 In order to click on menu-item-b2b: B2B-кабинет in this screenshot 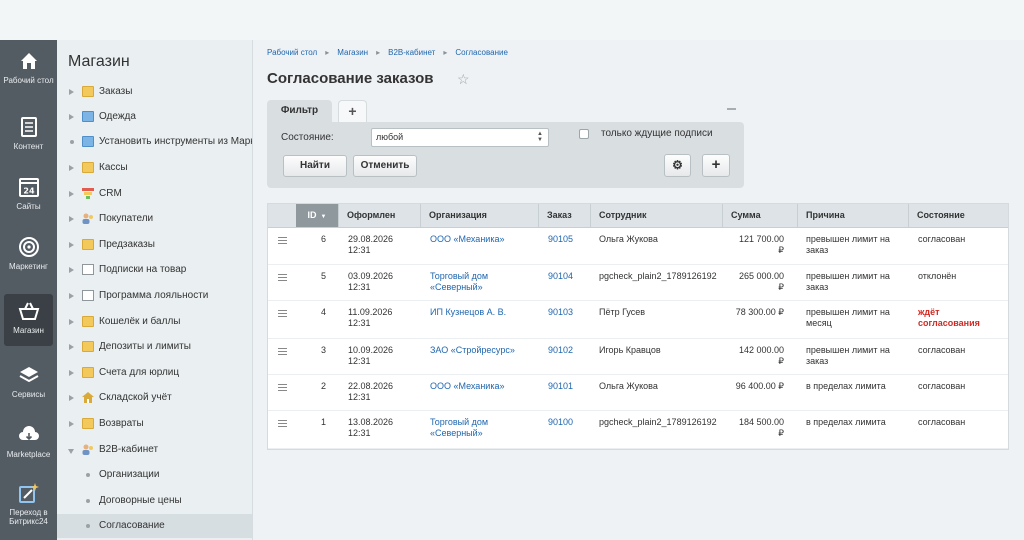, I will do `click(154, 450)`.